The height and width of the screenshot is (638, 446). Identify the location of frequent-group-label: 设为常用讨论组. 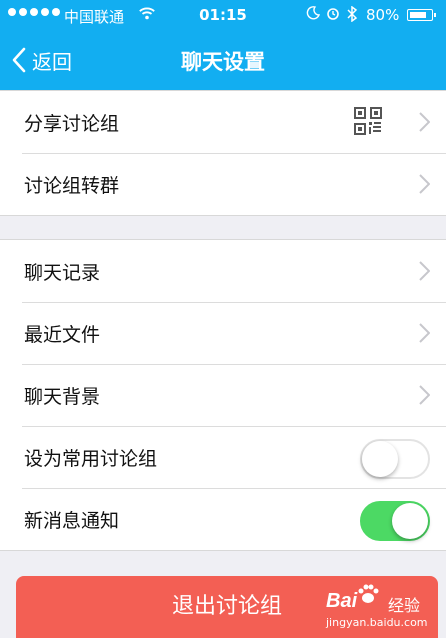
(91, 459).